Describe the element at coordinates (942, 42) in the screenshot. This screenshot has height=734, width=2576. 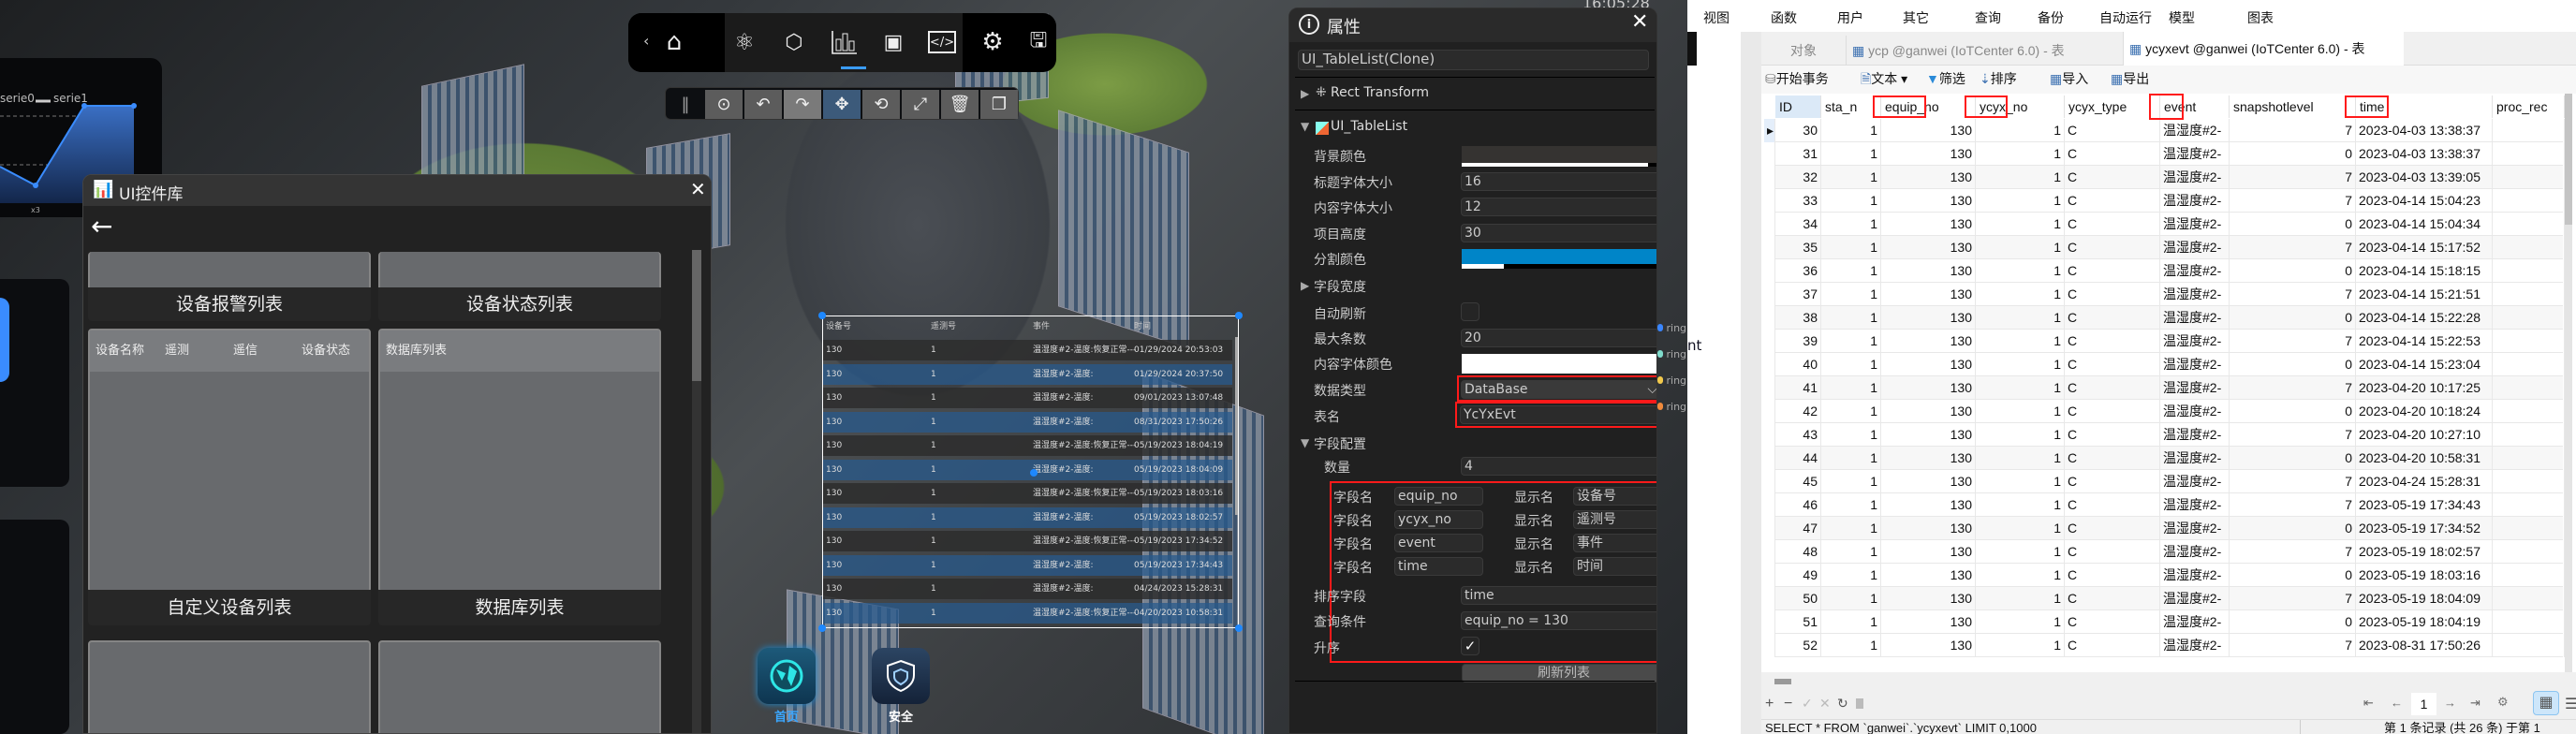
I see `code-icon: </>` at that location.